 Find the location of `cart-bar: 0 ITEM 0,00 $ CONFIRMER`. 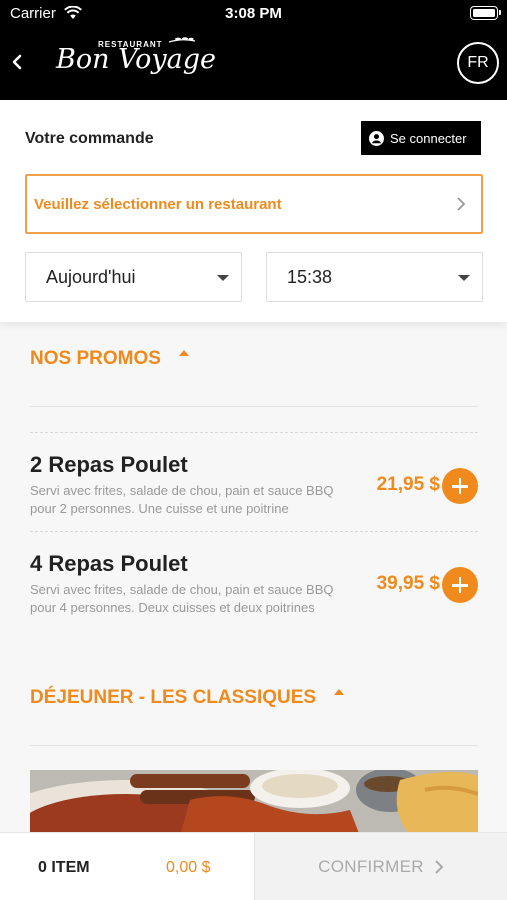

cart-bar: 0 ITEM 0,00 $ CONFIRMER is located at coordinates (253, 866).